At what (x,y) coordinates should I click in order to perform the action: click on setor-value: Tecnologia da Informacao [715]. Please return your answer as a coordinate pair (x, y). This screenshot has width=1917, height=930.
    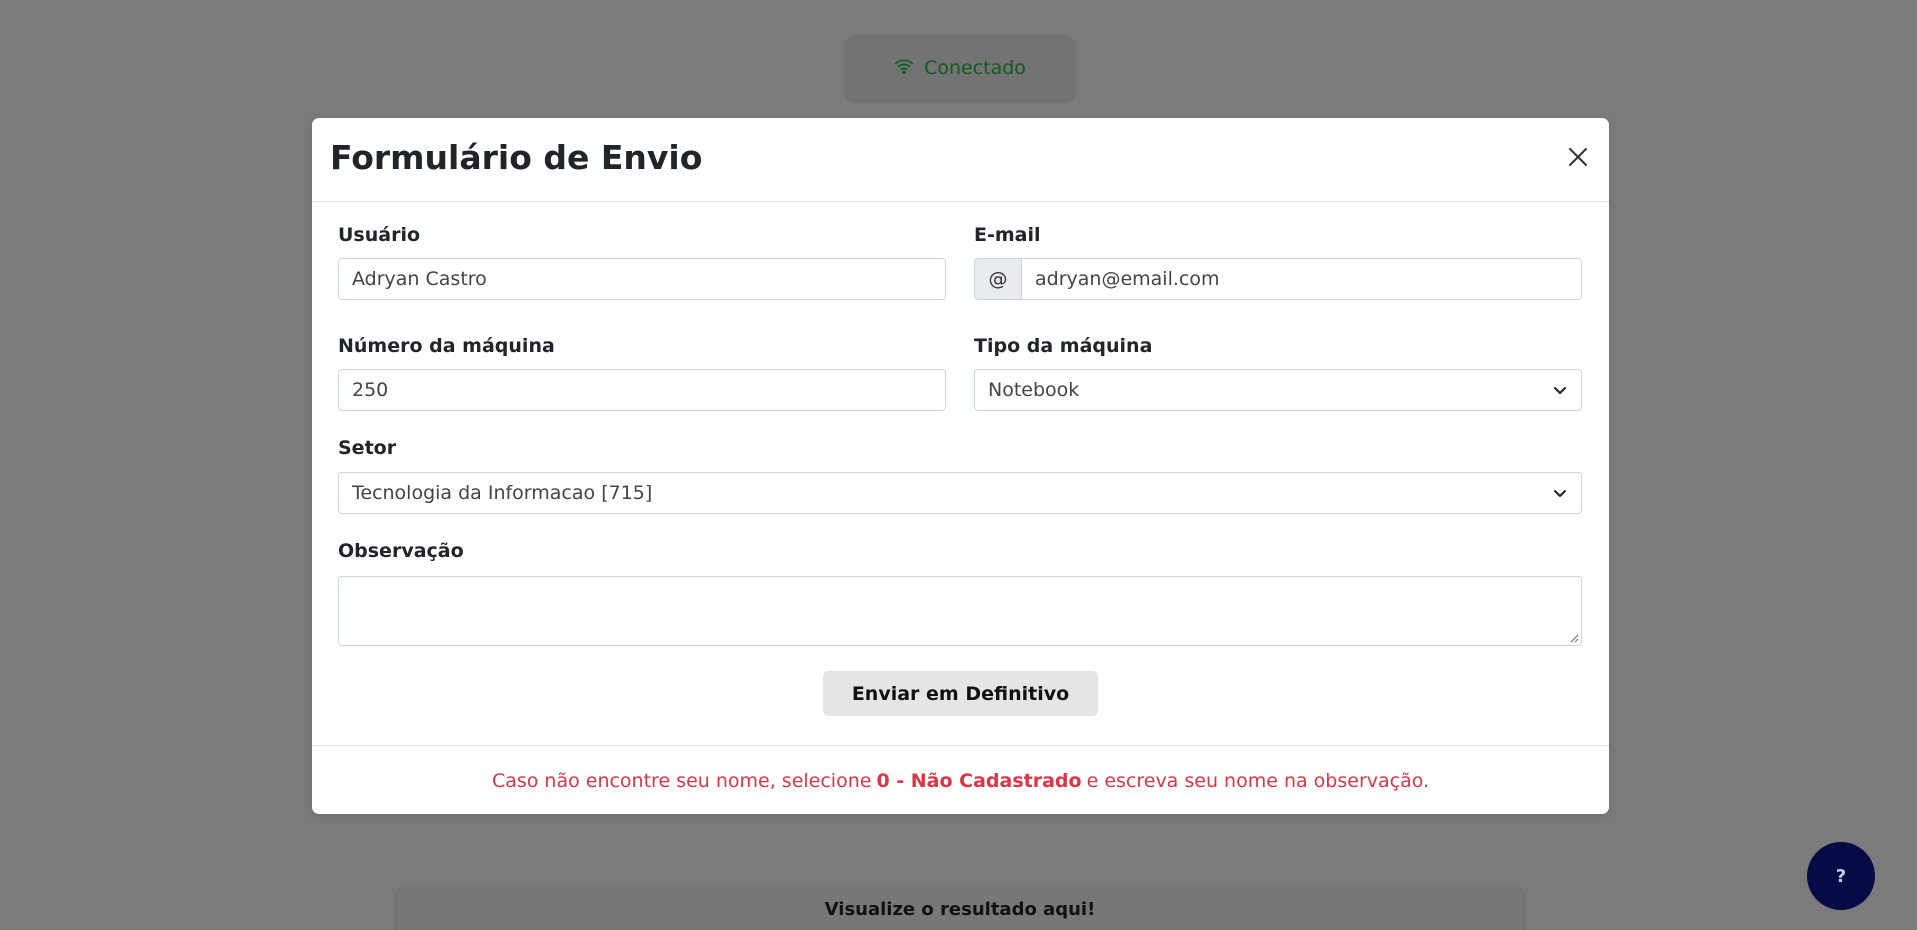
    Looking at the image, I should click on (502, 493).